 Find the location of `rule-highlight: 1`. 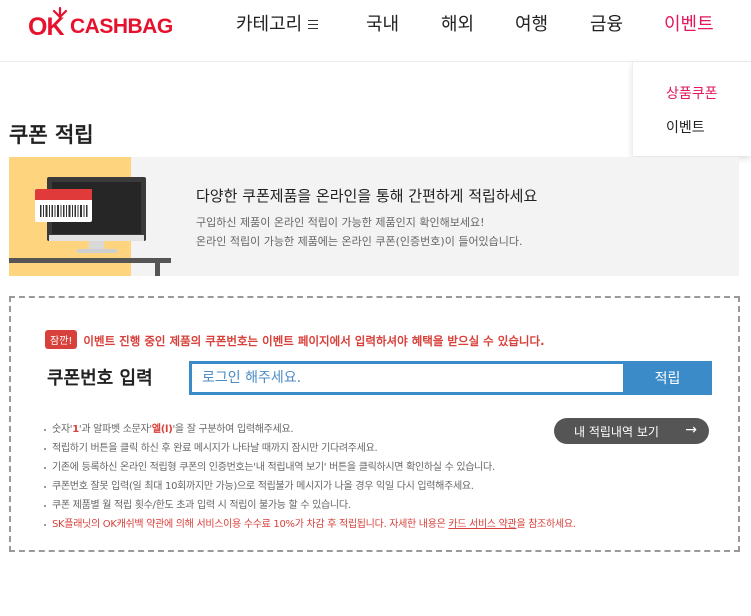

rule-highlight: 1 is located at coordinates (75, 429).